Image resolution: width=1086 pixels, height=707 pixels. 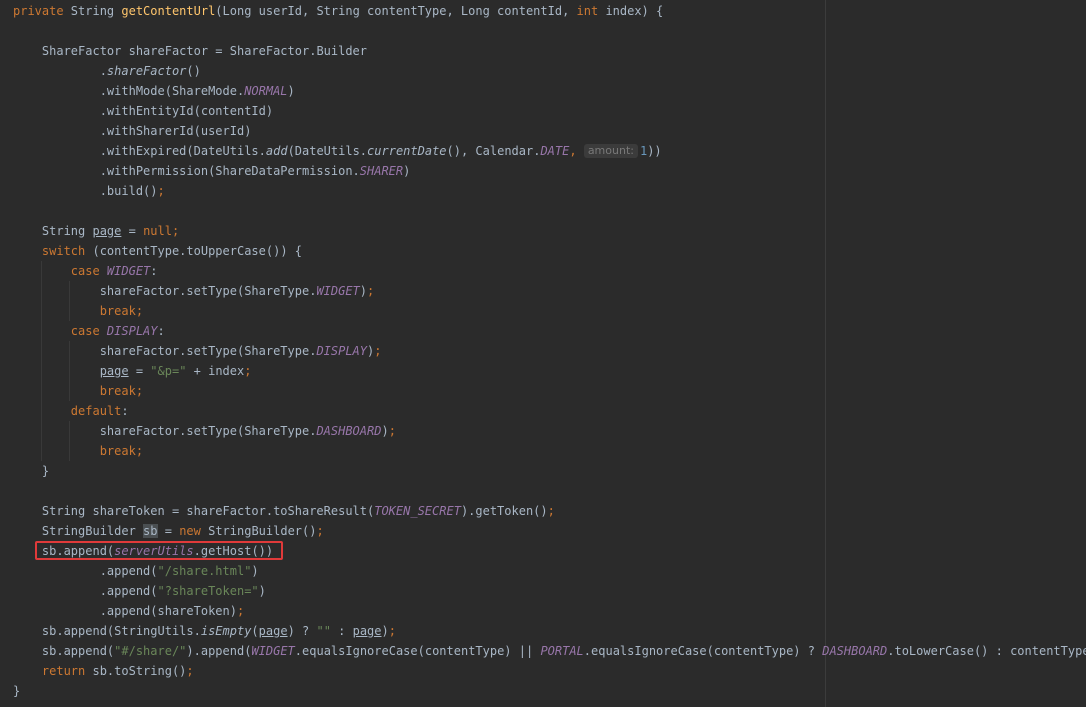 I want to click on code-line: shareFactor.setType(ShareType.WIDGET);, so click(x=549, y=291).